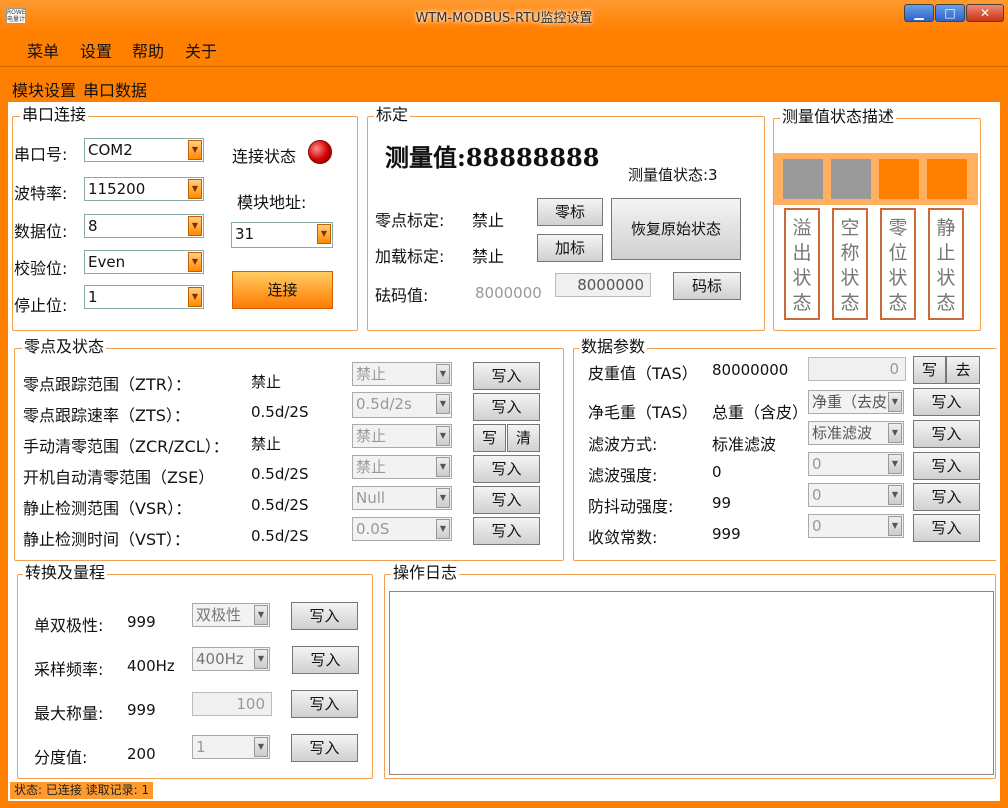 Image resolution: width=1008 pixels, height=808 pixels. What do you see at coordinates (371, 374) in the screenshot?
I see `ztr-select-value: 禁止` at bounding box center [371, 374].